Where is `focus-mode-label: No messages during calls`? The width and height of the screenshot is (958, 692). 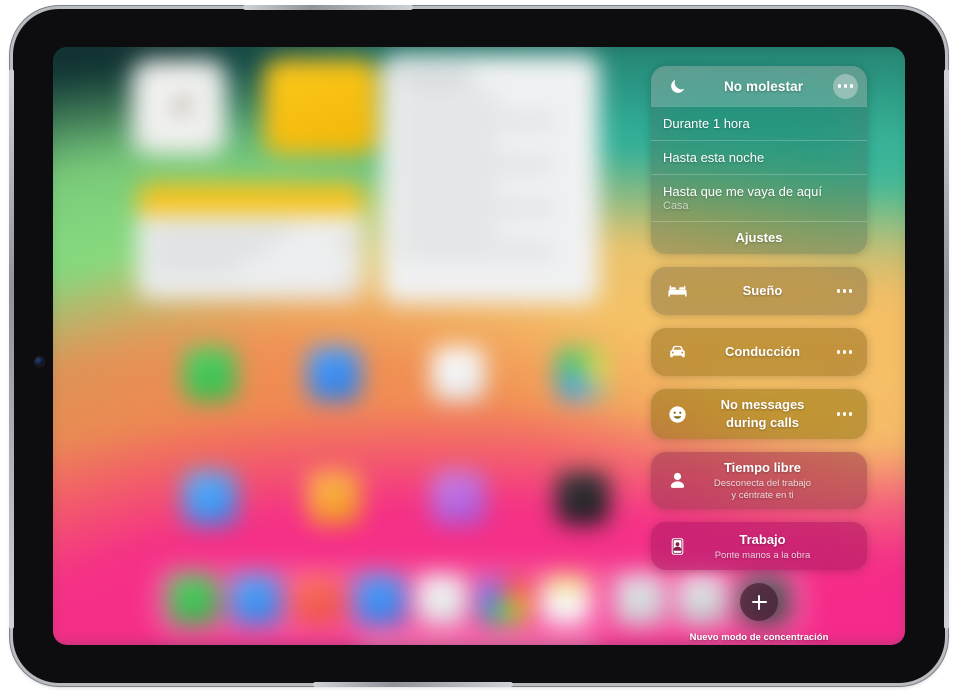 focus-mode-label: No messages during calls is located at coordinates (762, 413).